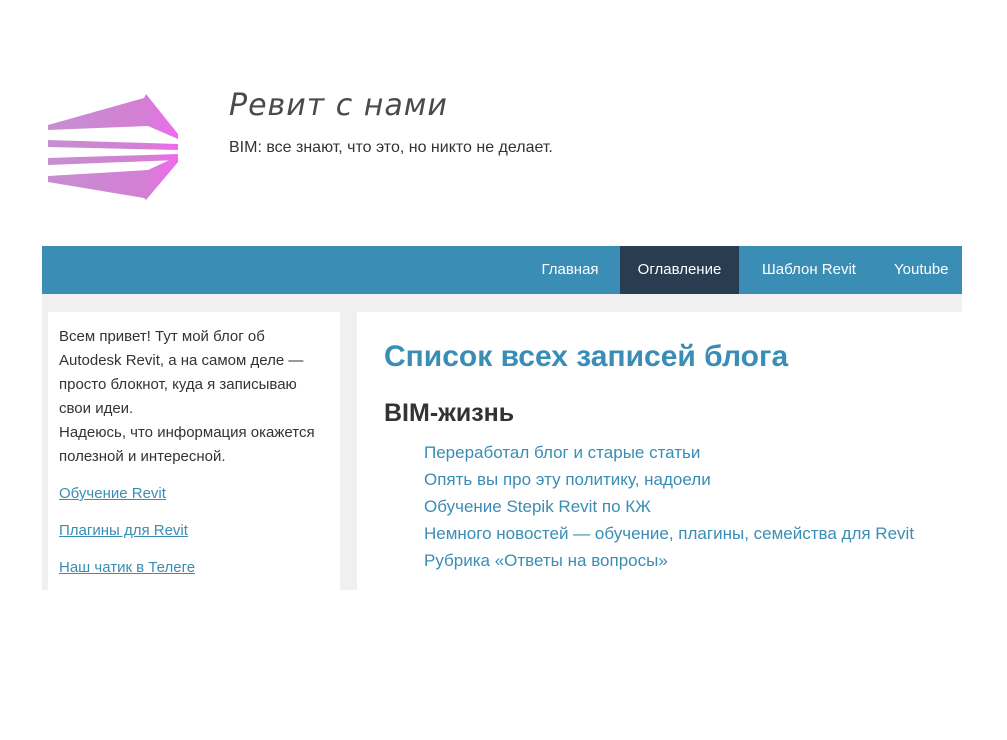 This screenshot has width=1007, height=740. Describe the element at coordinates (194, 494) in the screenshot. I see `sidebar-link-revit-training: Обучение Revit` at that location.